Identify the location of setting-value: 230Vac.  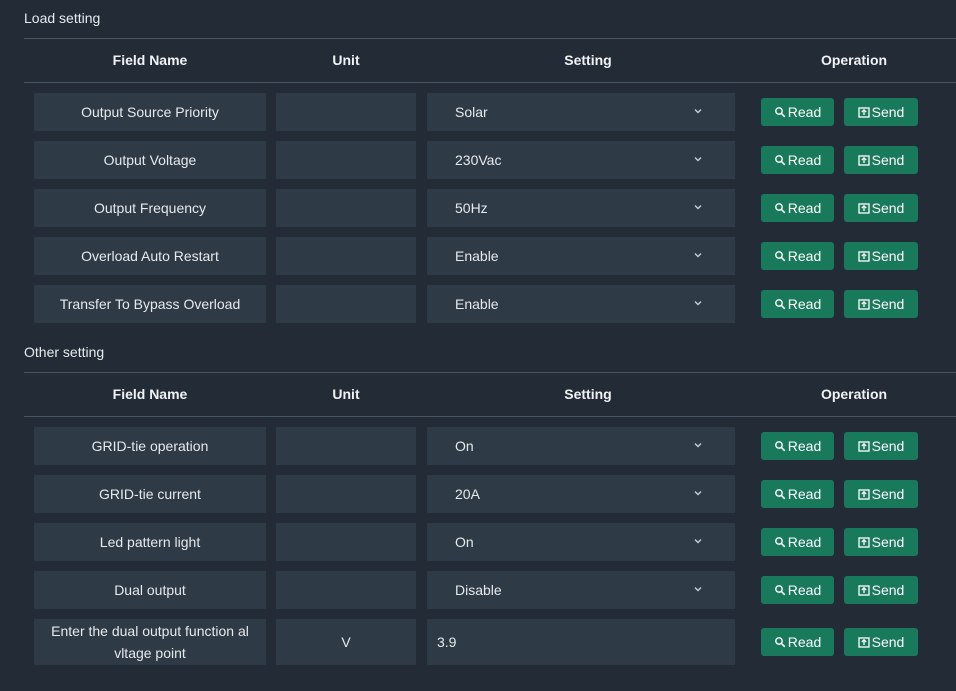
(478, 160).